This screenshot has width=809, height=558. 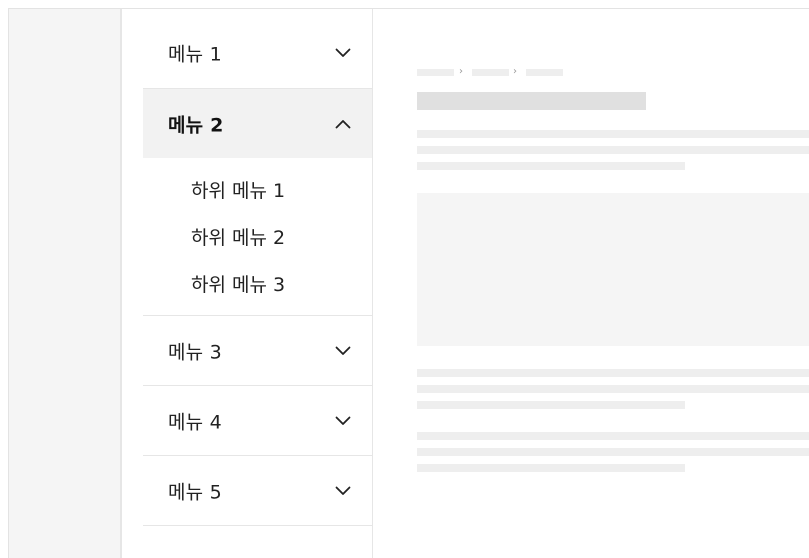 I want to click on submenu-menu-2: 하위 메뉴 1 하위 메뉴 2 하위 메뉴 3, so click(x=257, y=237).